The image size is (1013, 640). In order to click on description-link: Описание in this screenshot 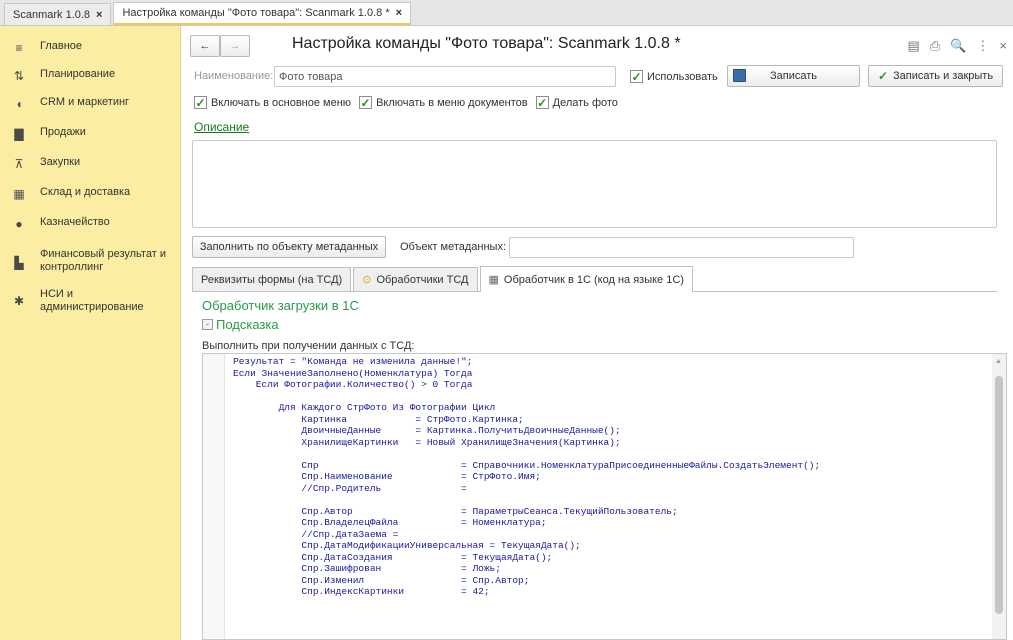, I will do `click(221, 127)`.